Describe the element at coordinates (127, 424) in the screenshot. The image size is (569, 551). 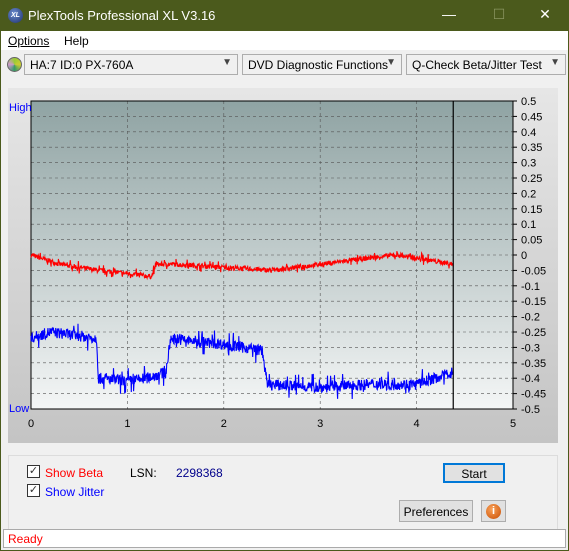
I see `x-tick-label: 1` at that location.